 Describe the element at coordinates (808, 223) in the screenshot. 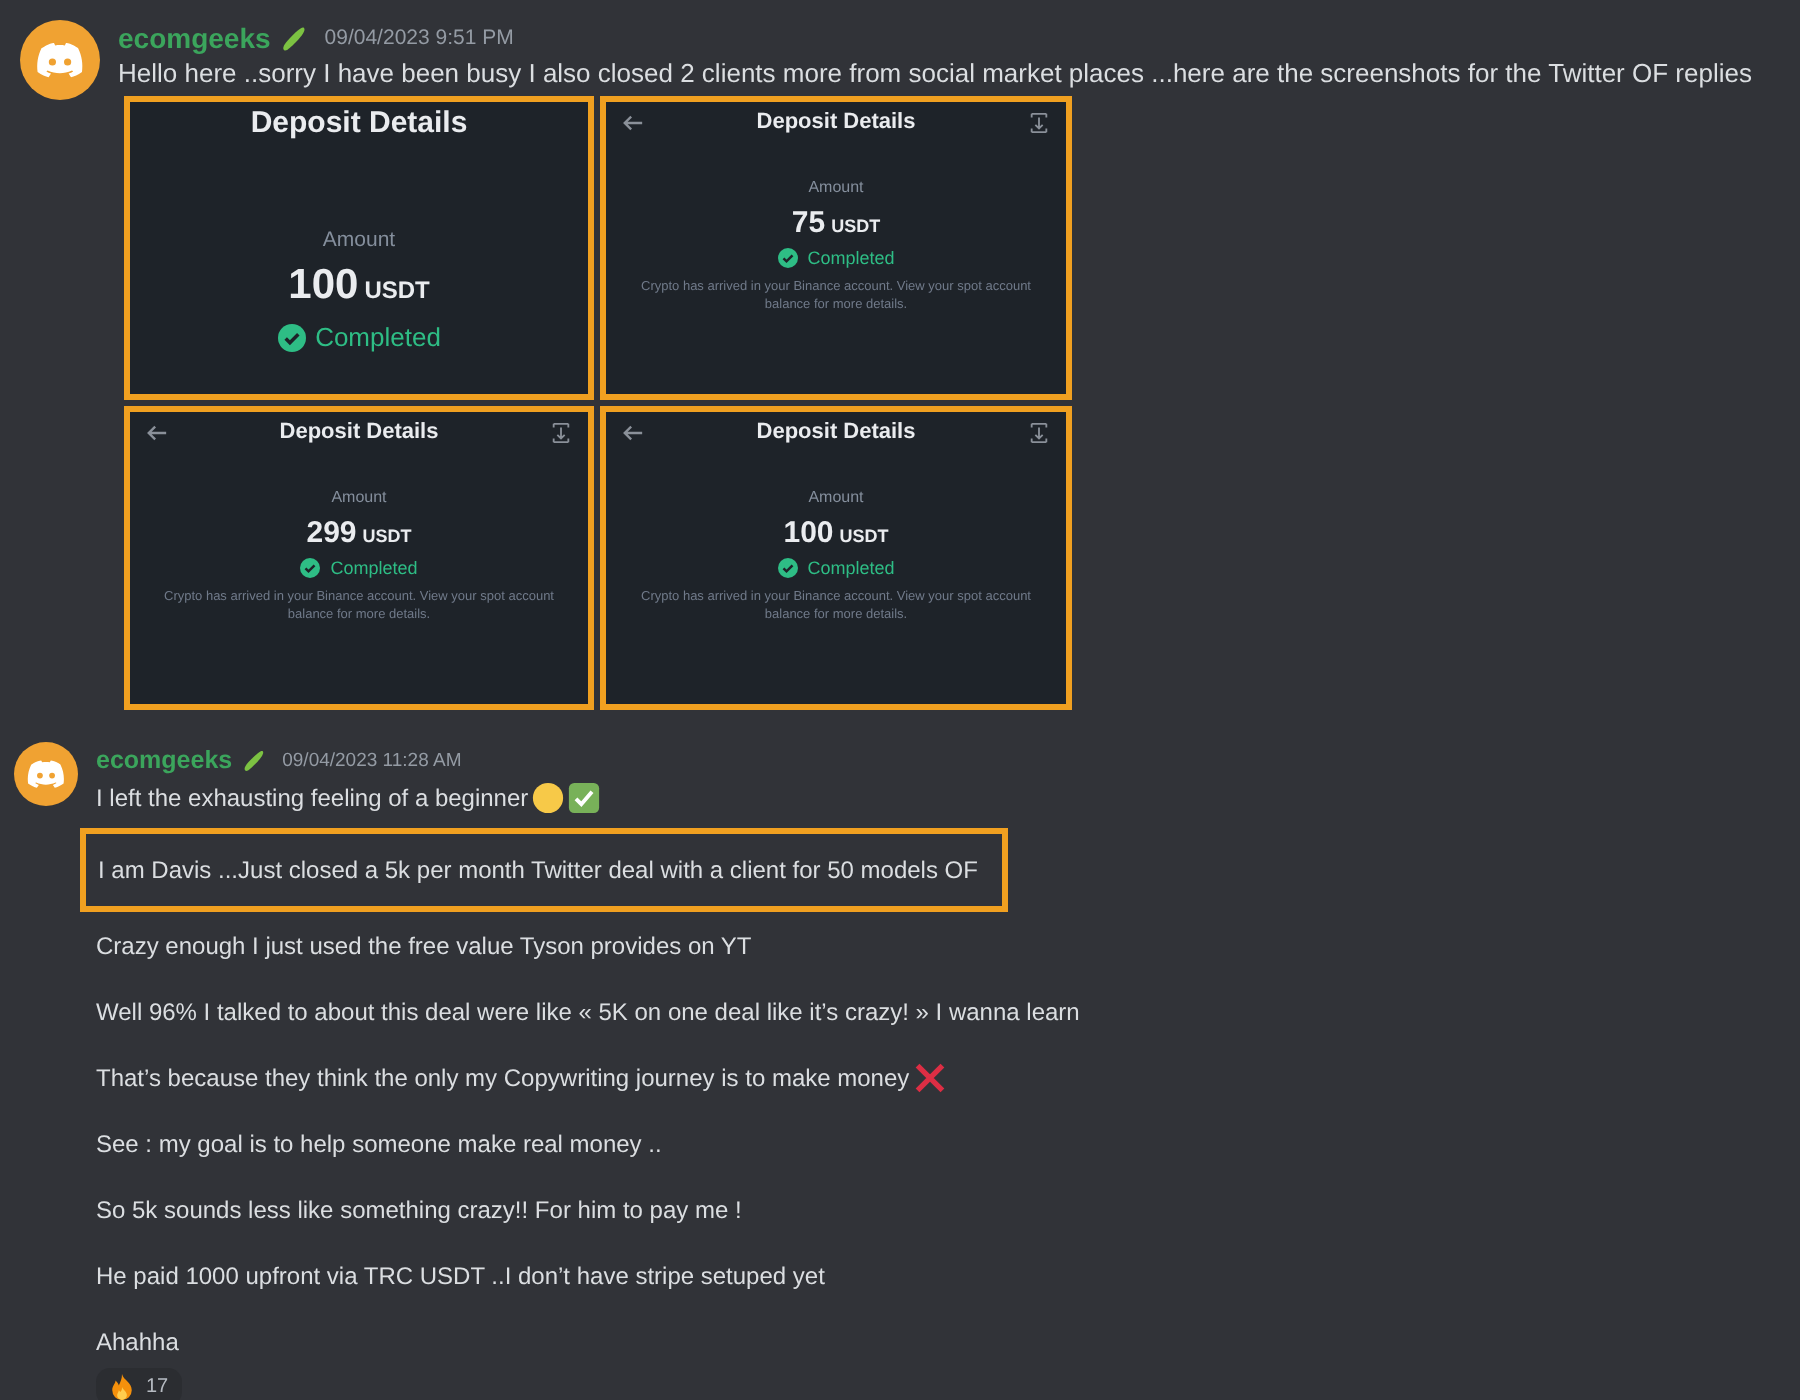

I see `amount-value: 75` at that location.